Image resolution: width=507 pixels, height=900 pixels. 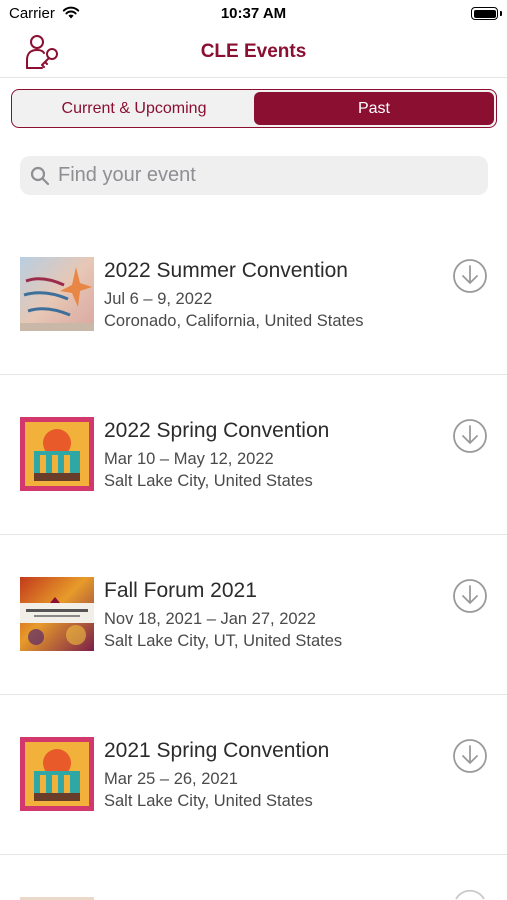 I want to click on tab-past: Past, so click(x=374, y=108).